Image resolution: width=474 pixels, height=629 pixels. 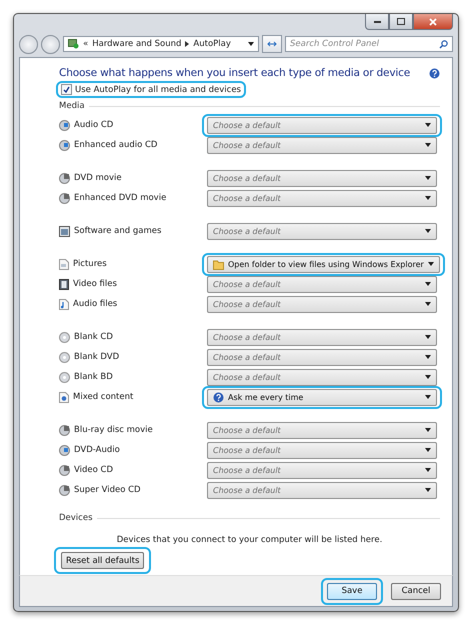 What do you see at coordinates (212, 44) in the screenshot?
I see `breadcrumb-item: AutoPlay` at bounding box center [212, 44].